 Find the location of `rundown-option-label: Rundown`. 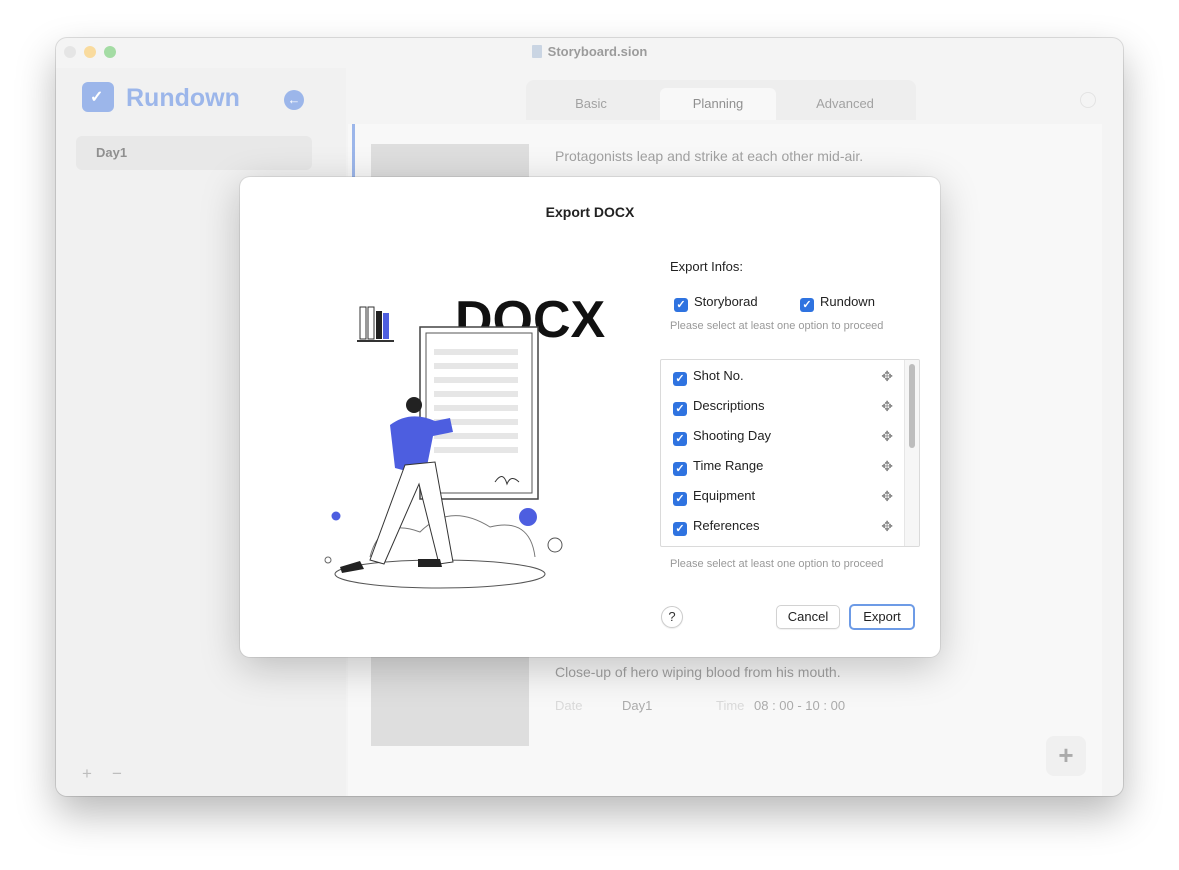

rundown-option-label: Rundown is located at coordinates (847, 301).